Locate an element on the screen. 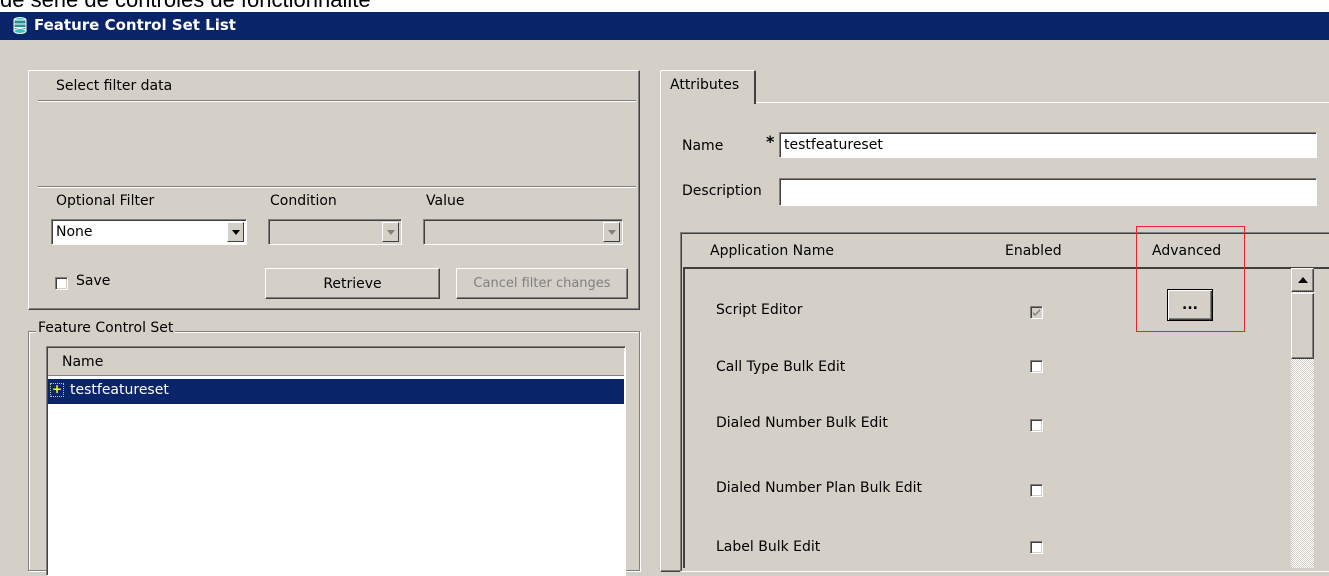 The width and height of the screenshot is (1329, 576). name-label: Name is located at coordinates (703, 146).